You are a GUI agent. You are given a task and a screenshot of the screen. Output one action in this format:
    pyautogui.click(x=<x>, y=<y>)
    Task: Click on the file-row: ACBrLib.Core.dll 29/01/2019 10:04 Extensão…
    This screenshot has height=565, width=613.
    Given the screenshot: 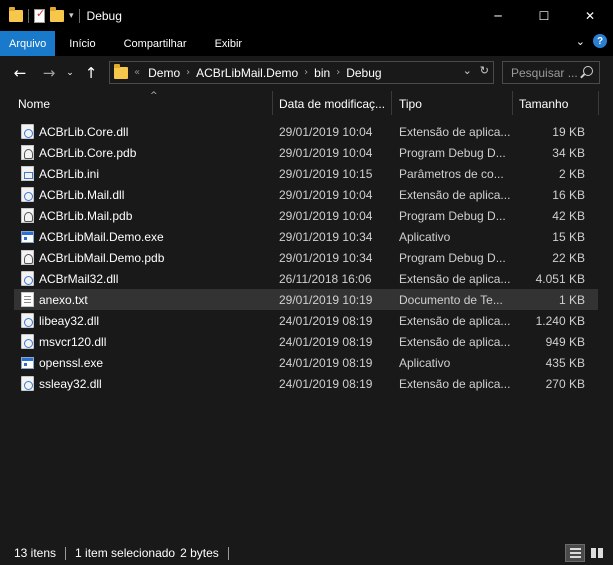 What is the action you would take?
    pyautogui.click(x=306, y=131)
    